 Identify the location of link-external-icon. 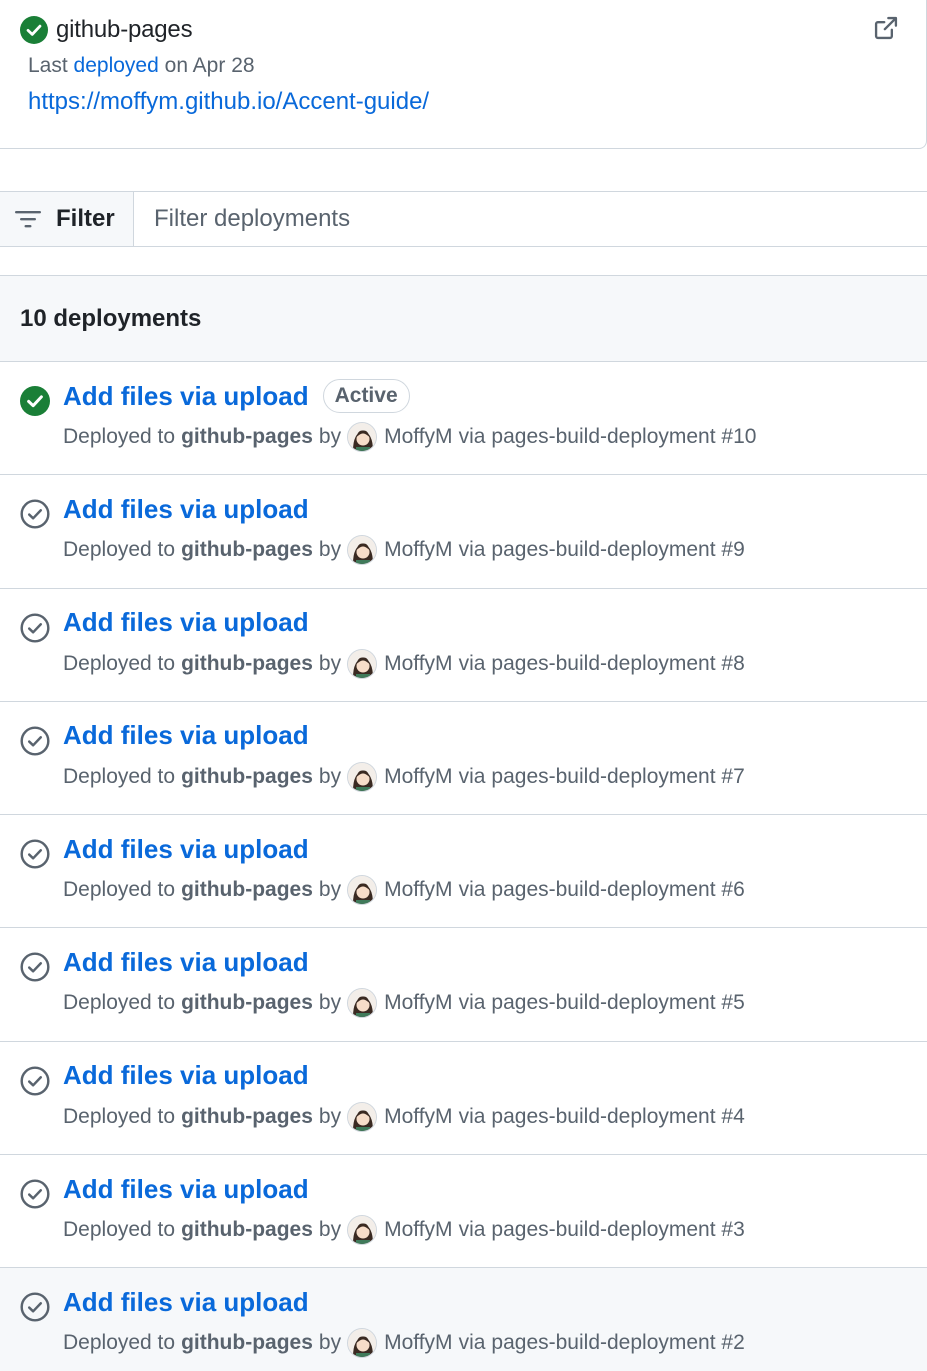
(886, 28).